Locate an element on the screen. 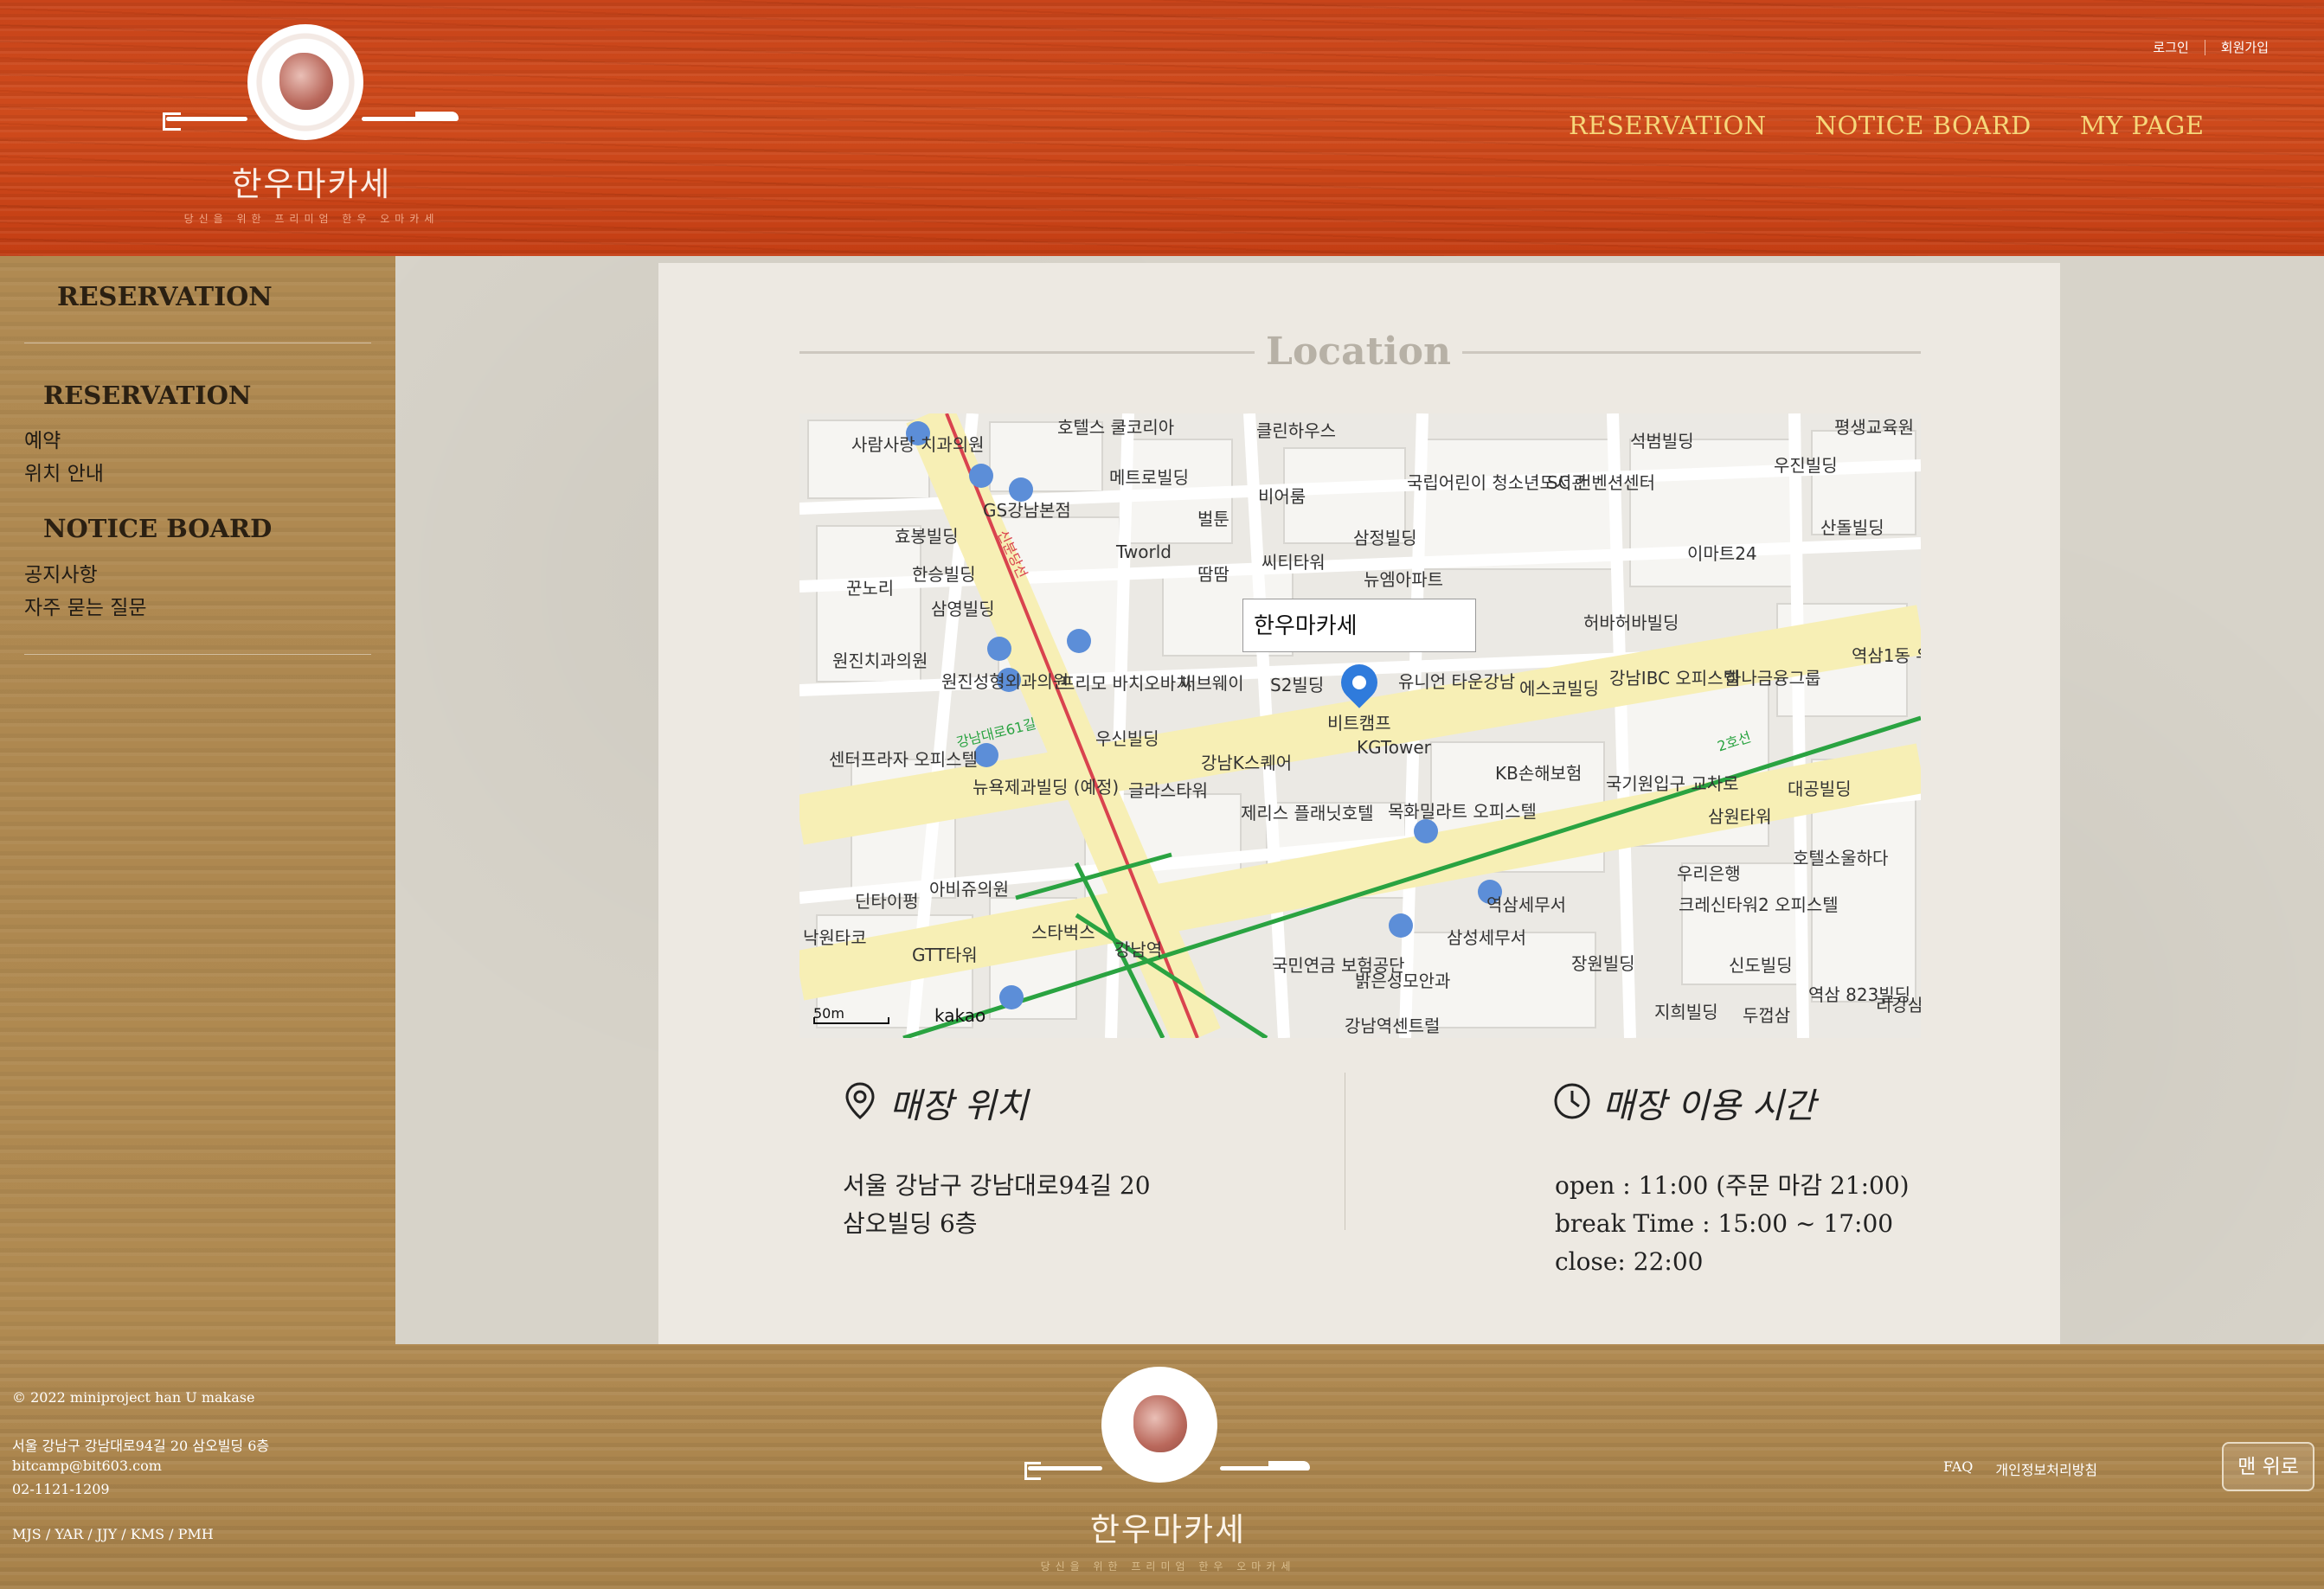 The height and width of the screenshot is (1589, 2324). scroll-to-top-button: 맨 위로 is located at coordinates (2268, 1466).